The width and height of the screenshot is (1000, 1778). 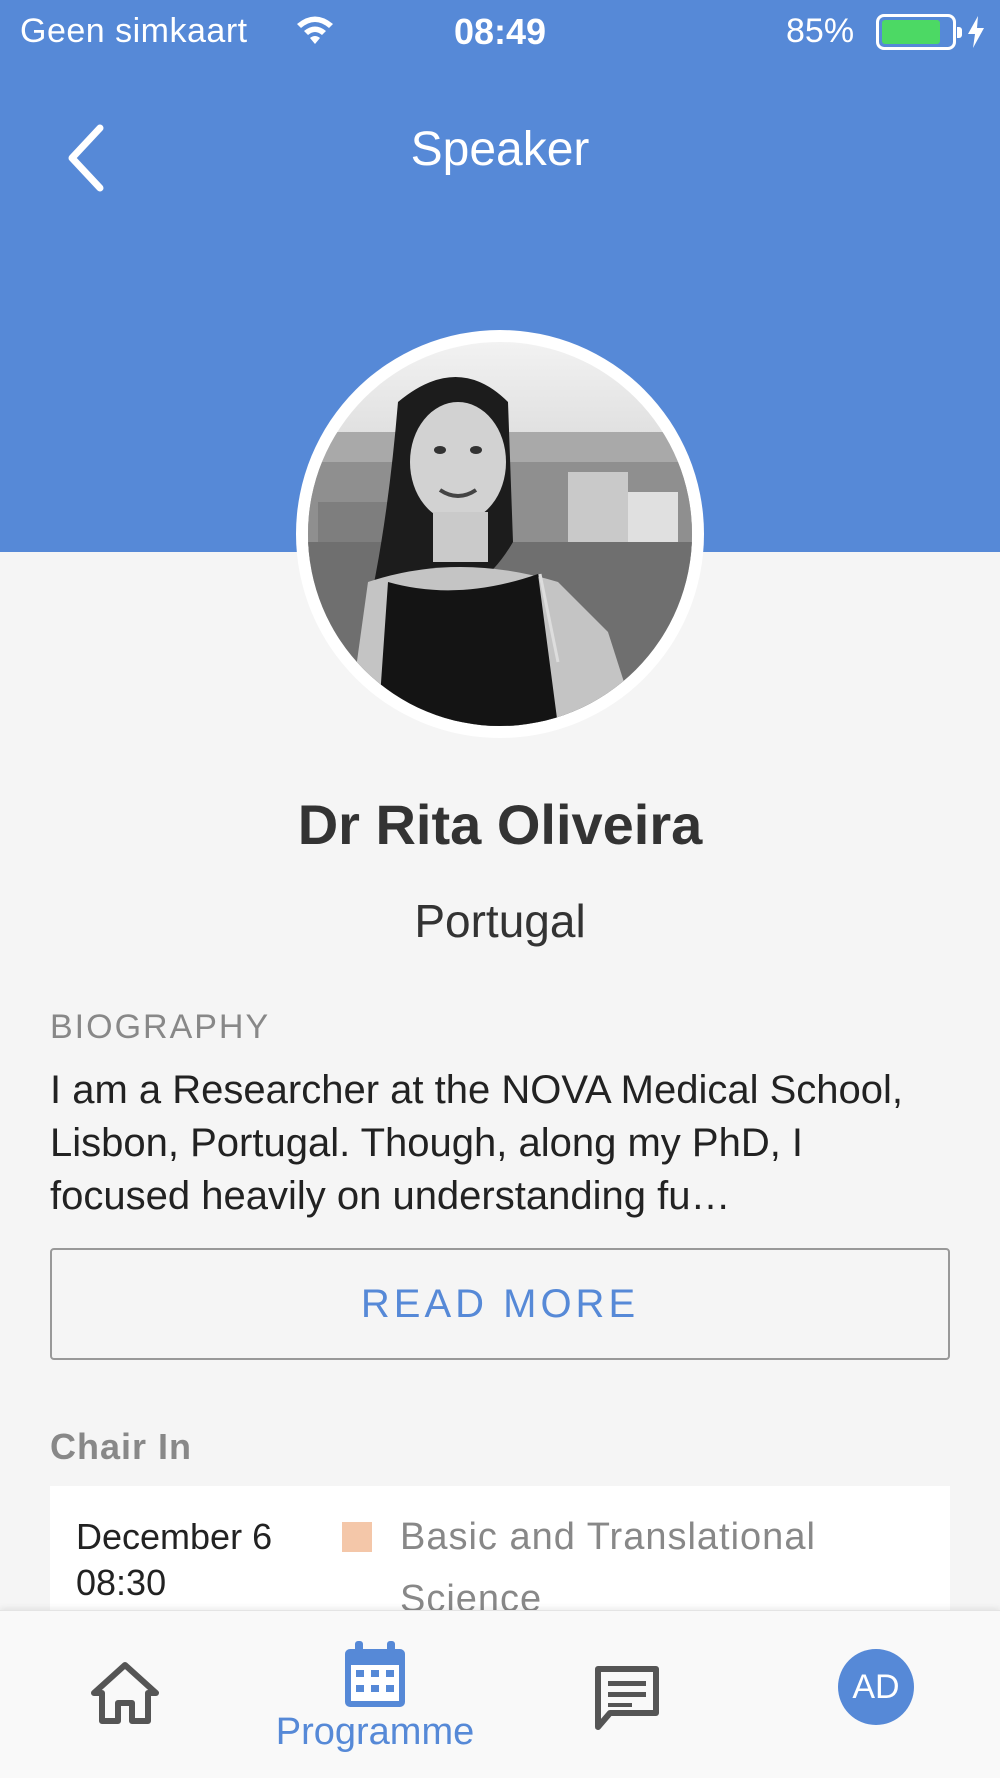 I want to click on read-more-button: READ MORE, so click(x=500, y=1304).